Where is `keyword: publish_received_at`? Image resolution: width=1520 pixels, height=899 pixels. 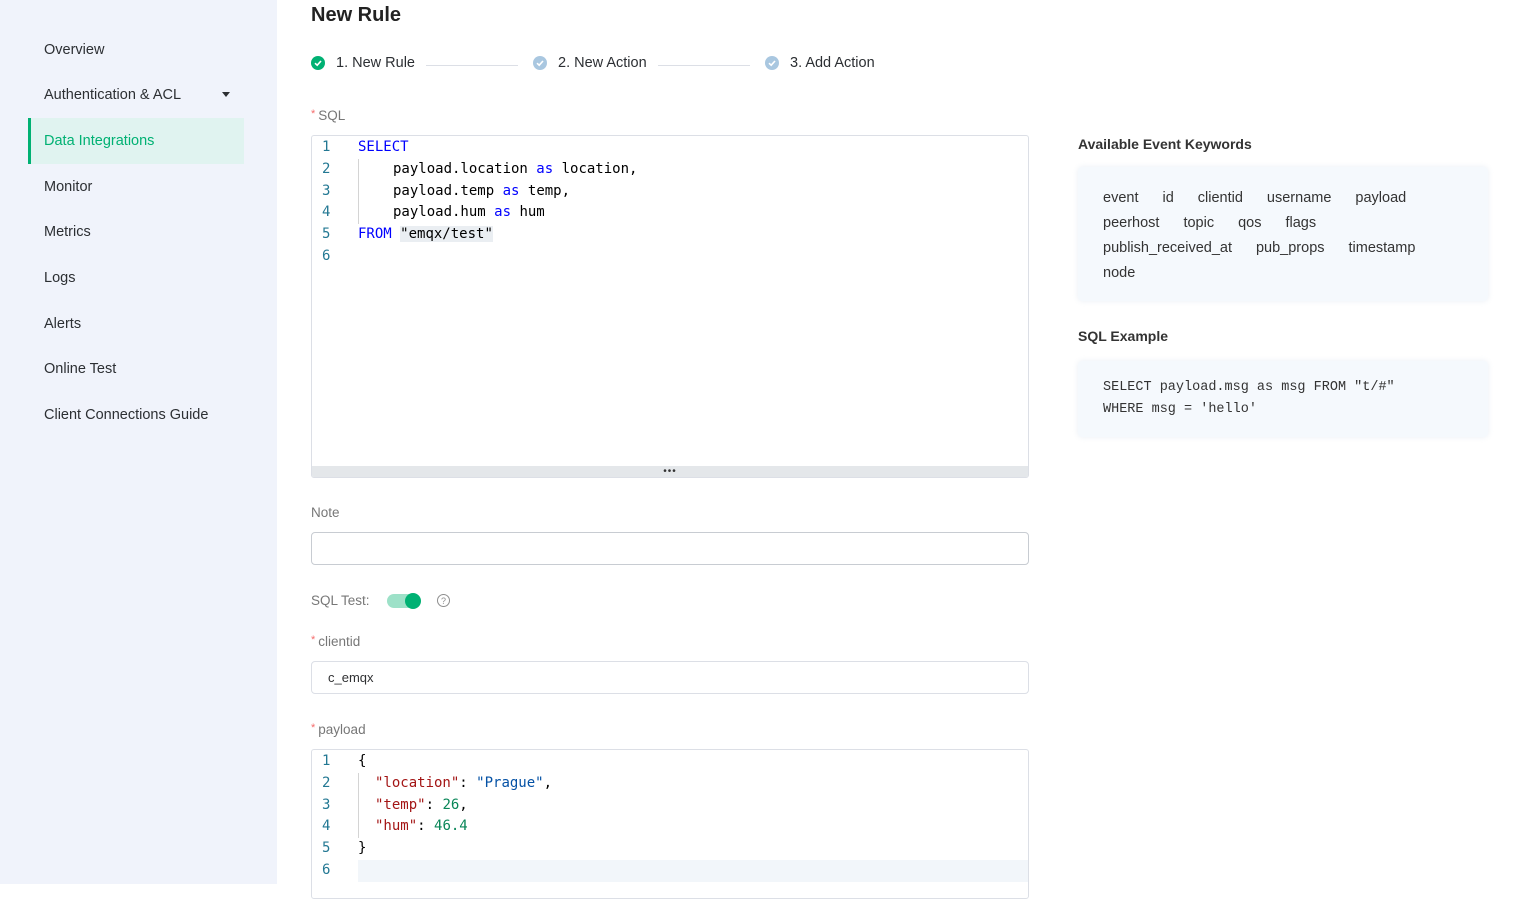 keyword: publish_received_at is located at coordinates (1167, 248).